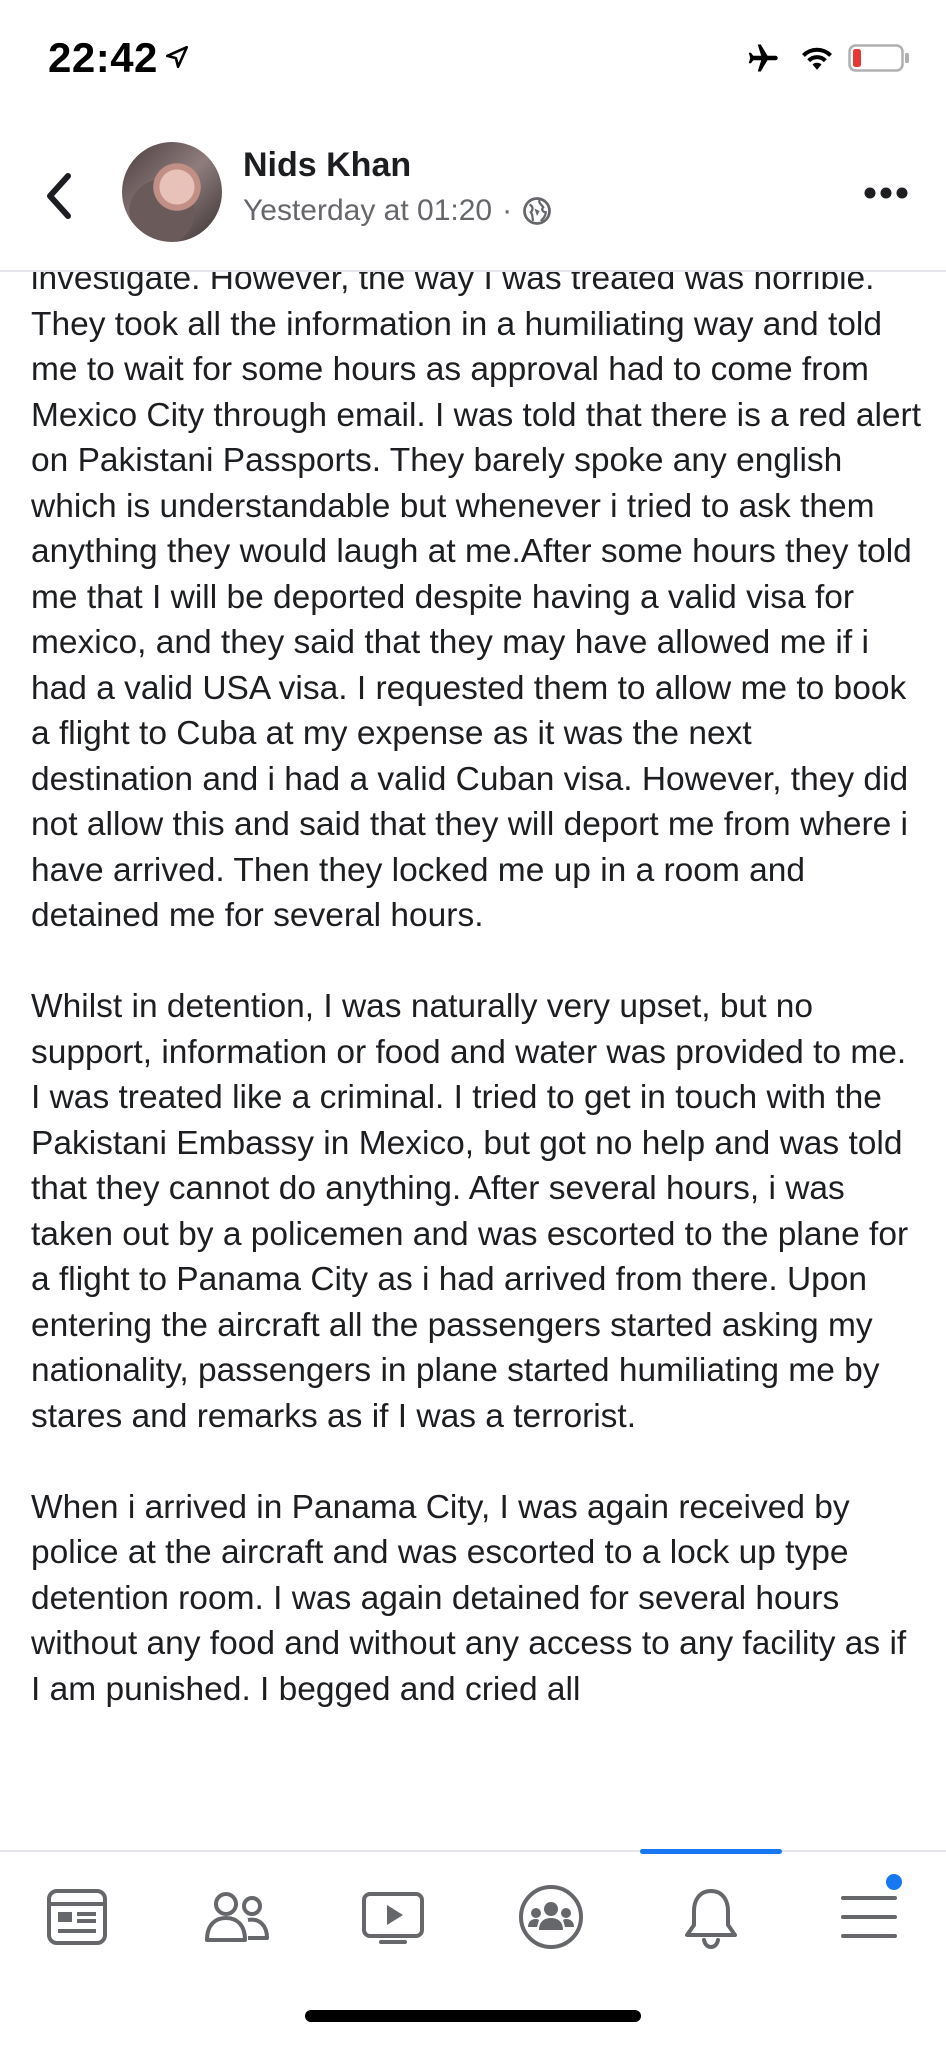  Describe the element at coordinates (473, 60) in the screenshot. I see `status-bar: 22:42` at that location.